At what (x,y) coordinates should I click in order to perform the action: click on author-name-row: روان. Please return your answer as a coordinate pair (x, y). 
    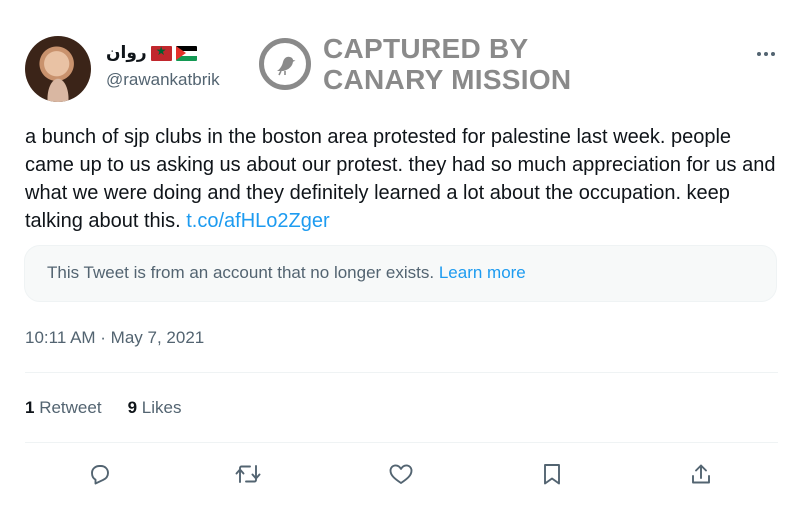
    Looking at the image, I should click on (151, 53).